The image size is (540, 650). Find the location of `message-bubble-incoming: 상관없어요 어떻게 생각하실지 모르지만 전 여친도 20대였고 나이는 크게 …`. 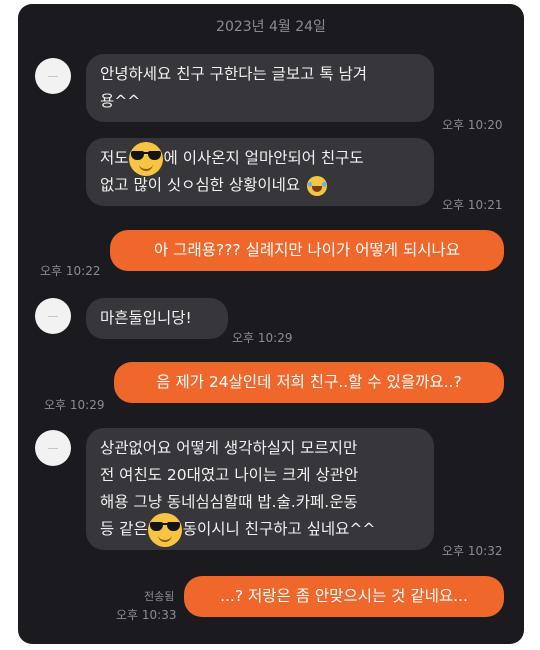

message-bubble-incoming: 상관없어요 어떻게 생각하실지 모르지만 전 여친도 20대였고 나이는 크게 … is located at coordinates (260, 489).